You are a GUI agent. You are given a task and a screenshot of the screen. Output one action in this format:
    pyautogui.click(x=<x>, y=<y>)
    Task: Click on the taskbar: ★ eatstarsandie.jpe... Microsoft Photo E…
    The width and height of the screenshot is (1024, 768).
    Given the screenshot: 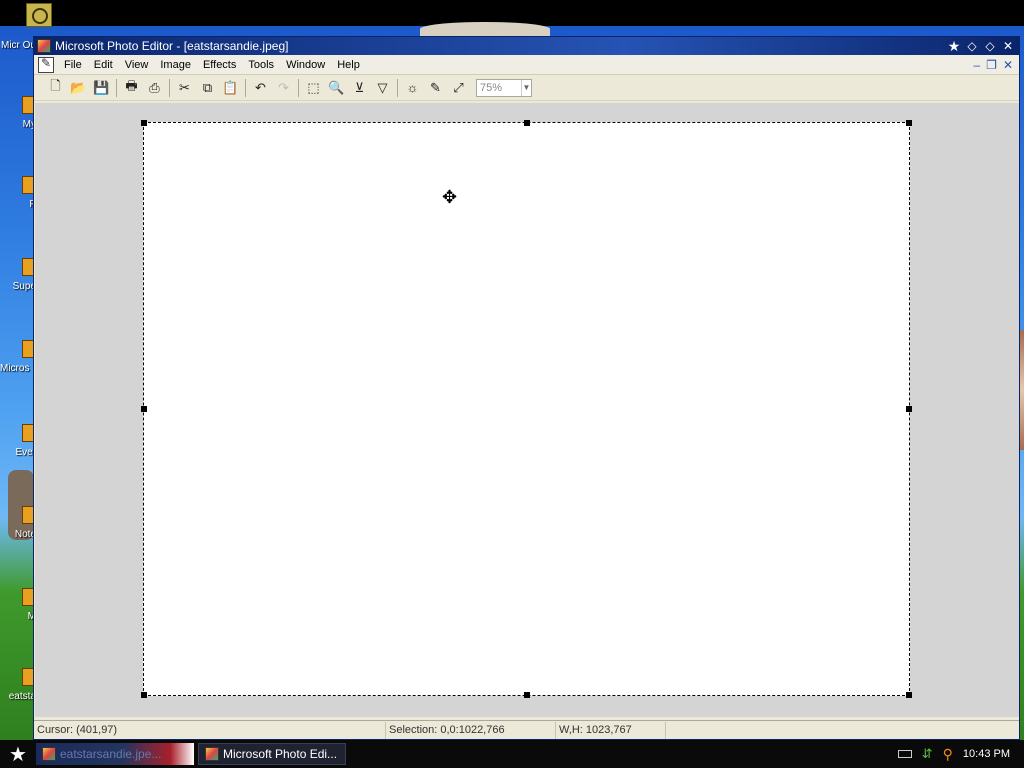 What is the action you would take?
    pyautogui.click(x=512, y=754)
    